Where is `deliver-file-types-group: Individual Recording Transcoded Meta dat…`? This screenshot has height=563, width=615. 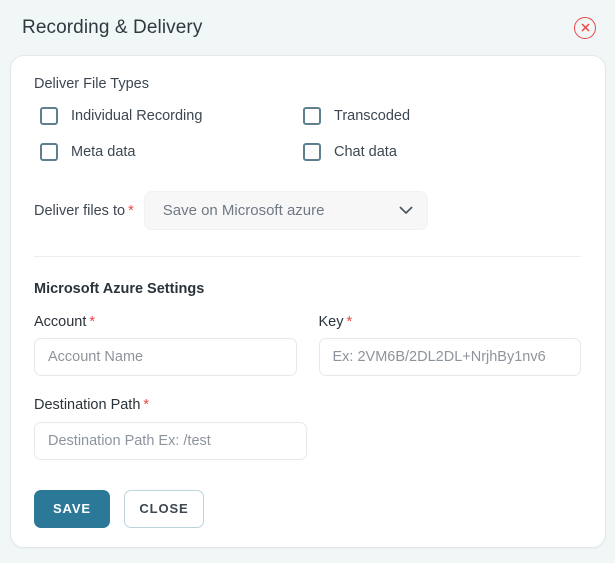
deliver-file-types-group: Individual Recording Transcoded Meta dat… is located at coordinates (310, 134).